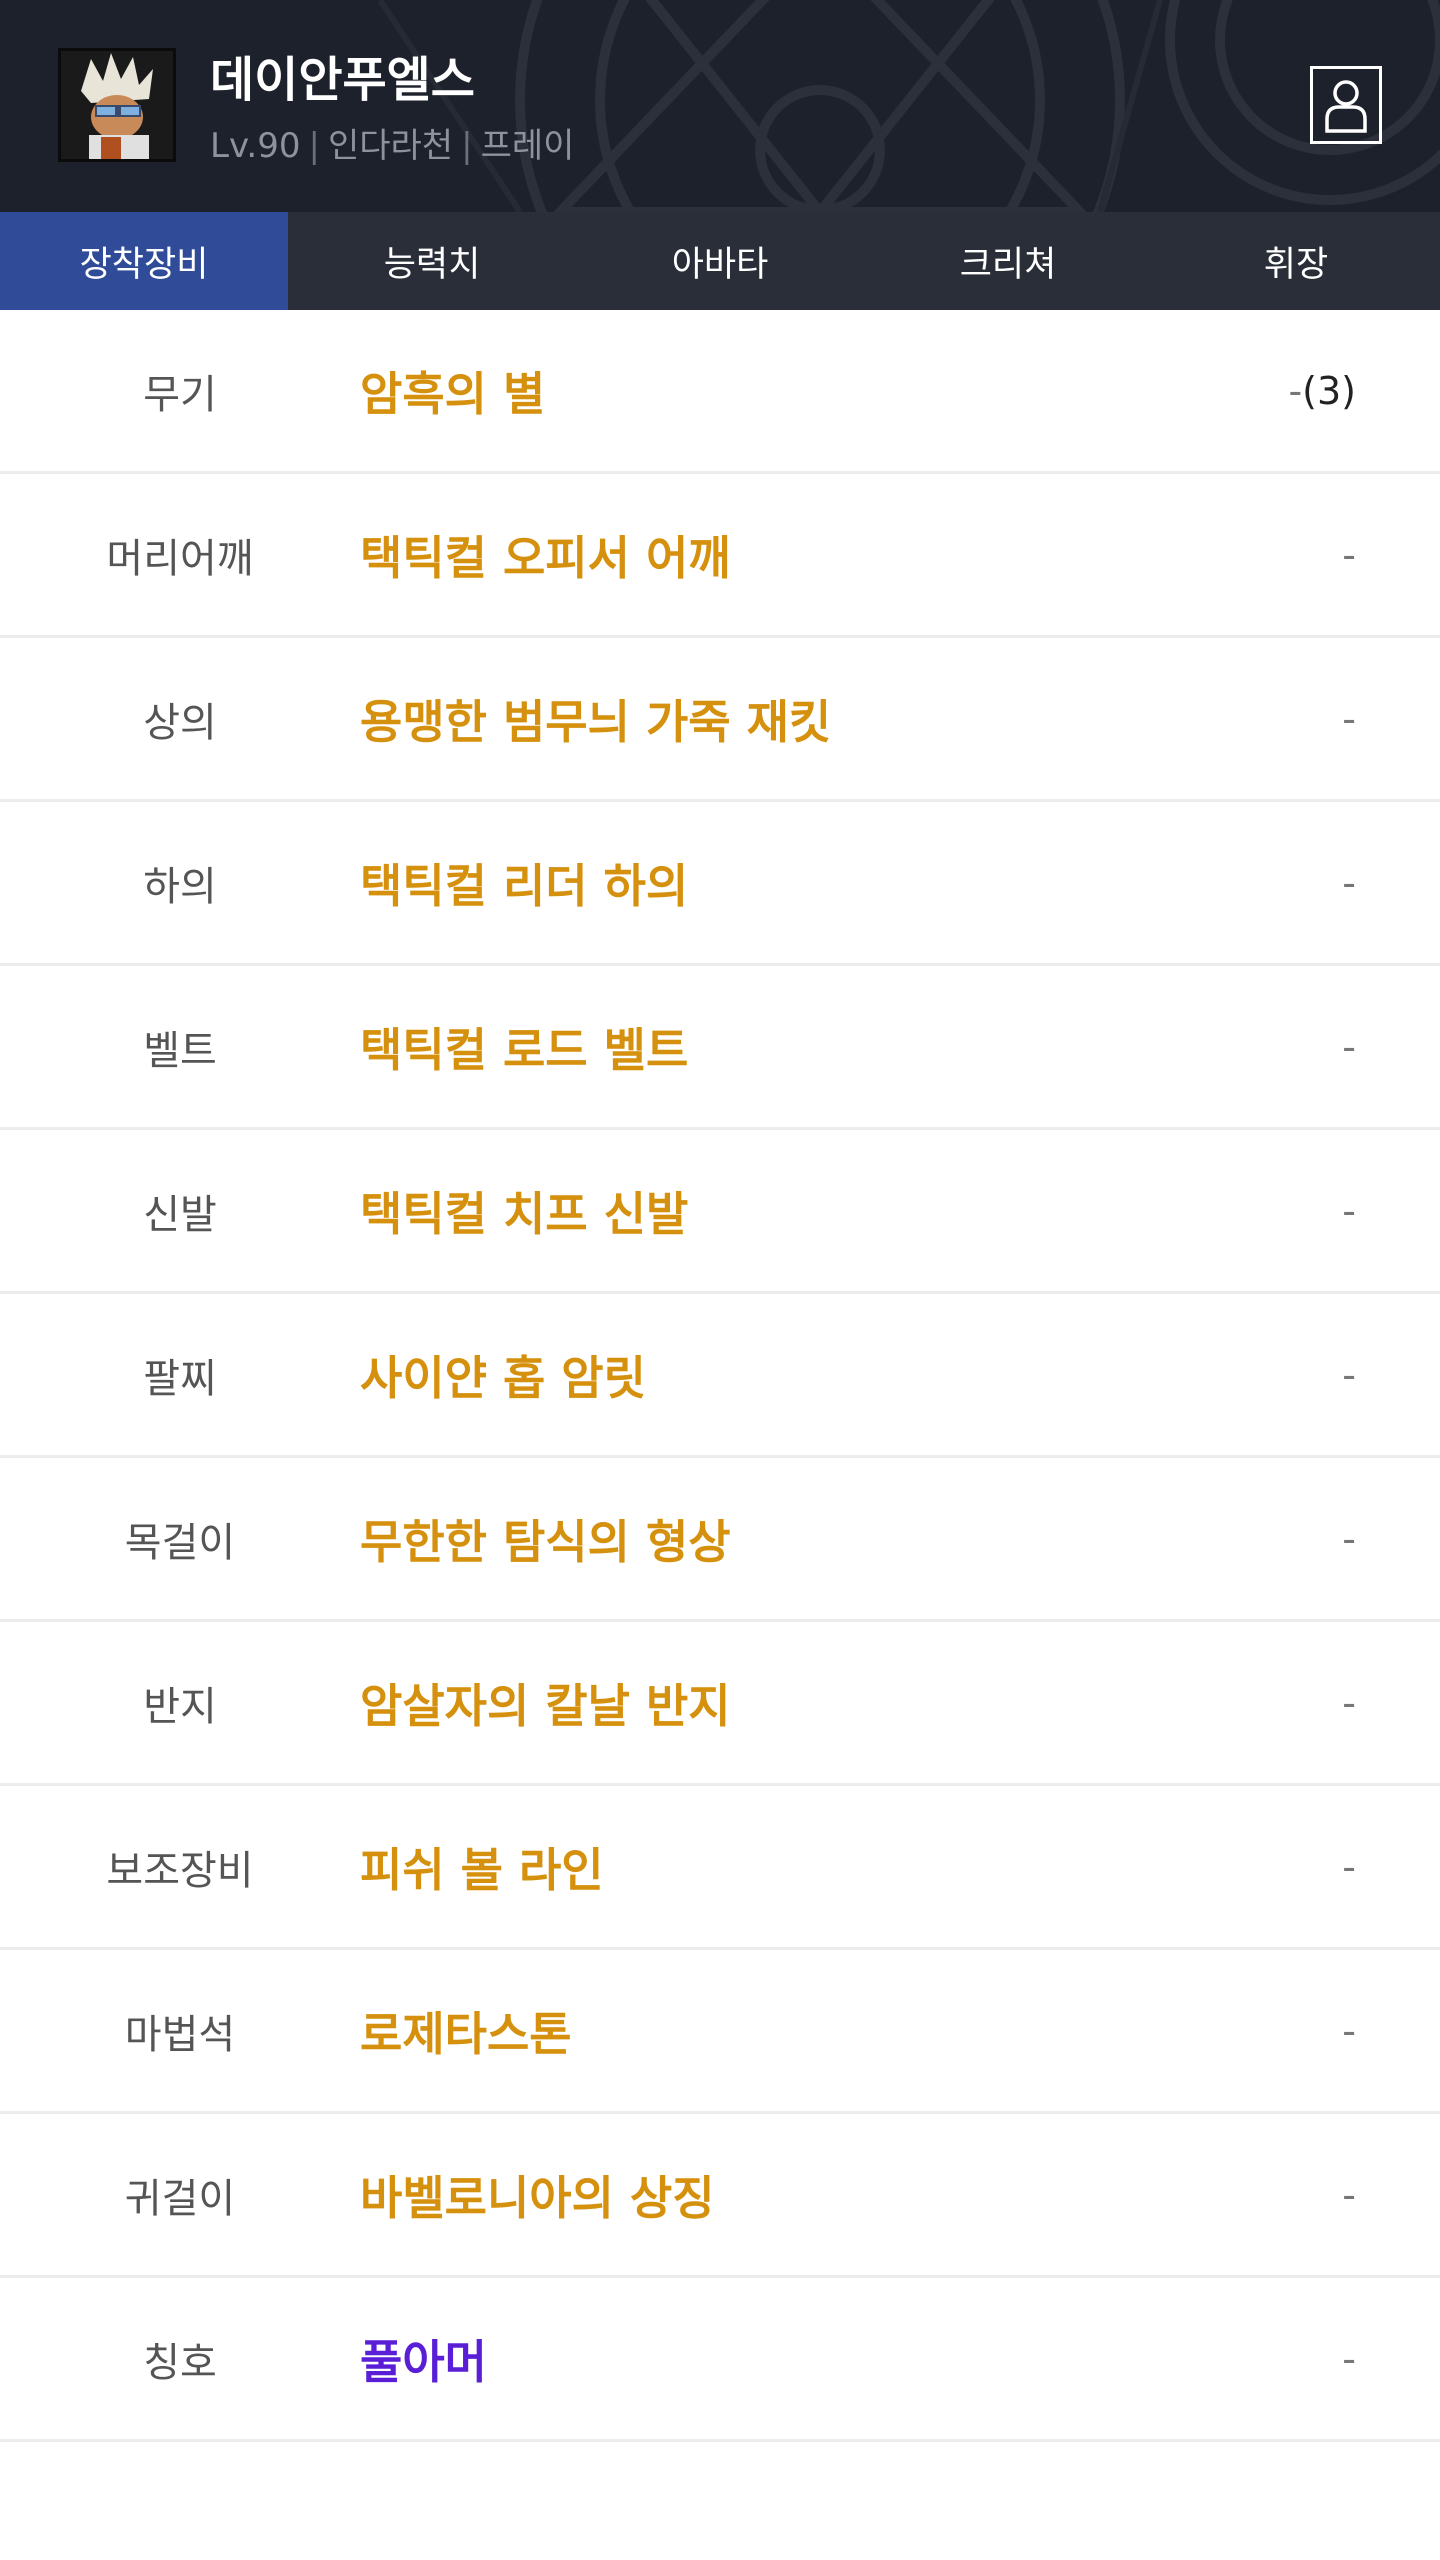 This screenshot has width=1440, height=2560. What do you see at coordinates (255, 146) in the screenshot?
I see `character-level: Lv.90` at bounding box center [255, 146].